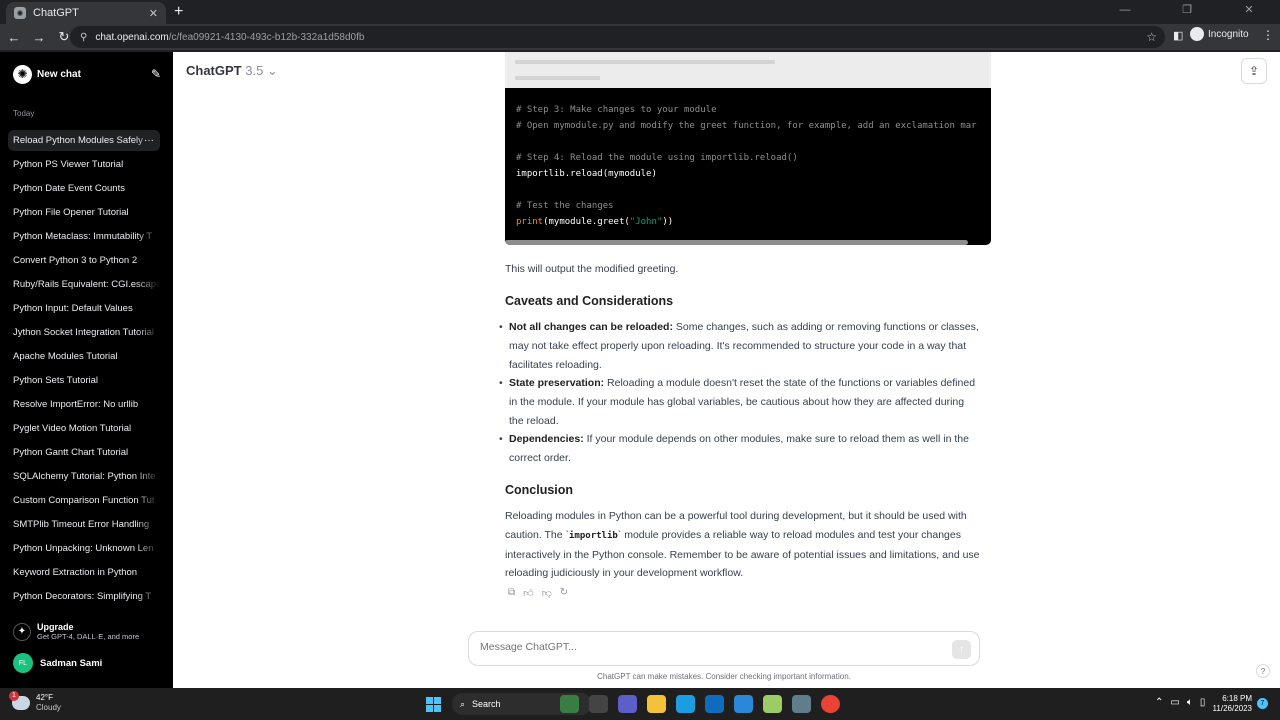  Describe the element at coordinates (1203, 702) in the screenshot. I see `battery-icon: ▯` at that location.